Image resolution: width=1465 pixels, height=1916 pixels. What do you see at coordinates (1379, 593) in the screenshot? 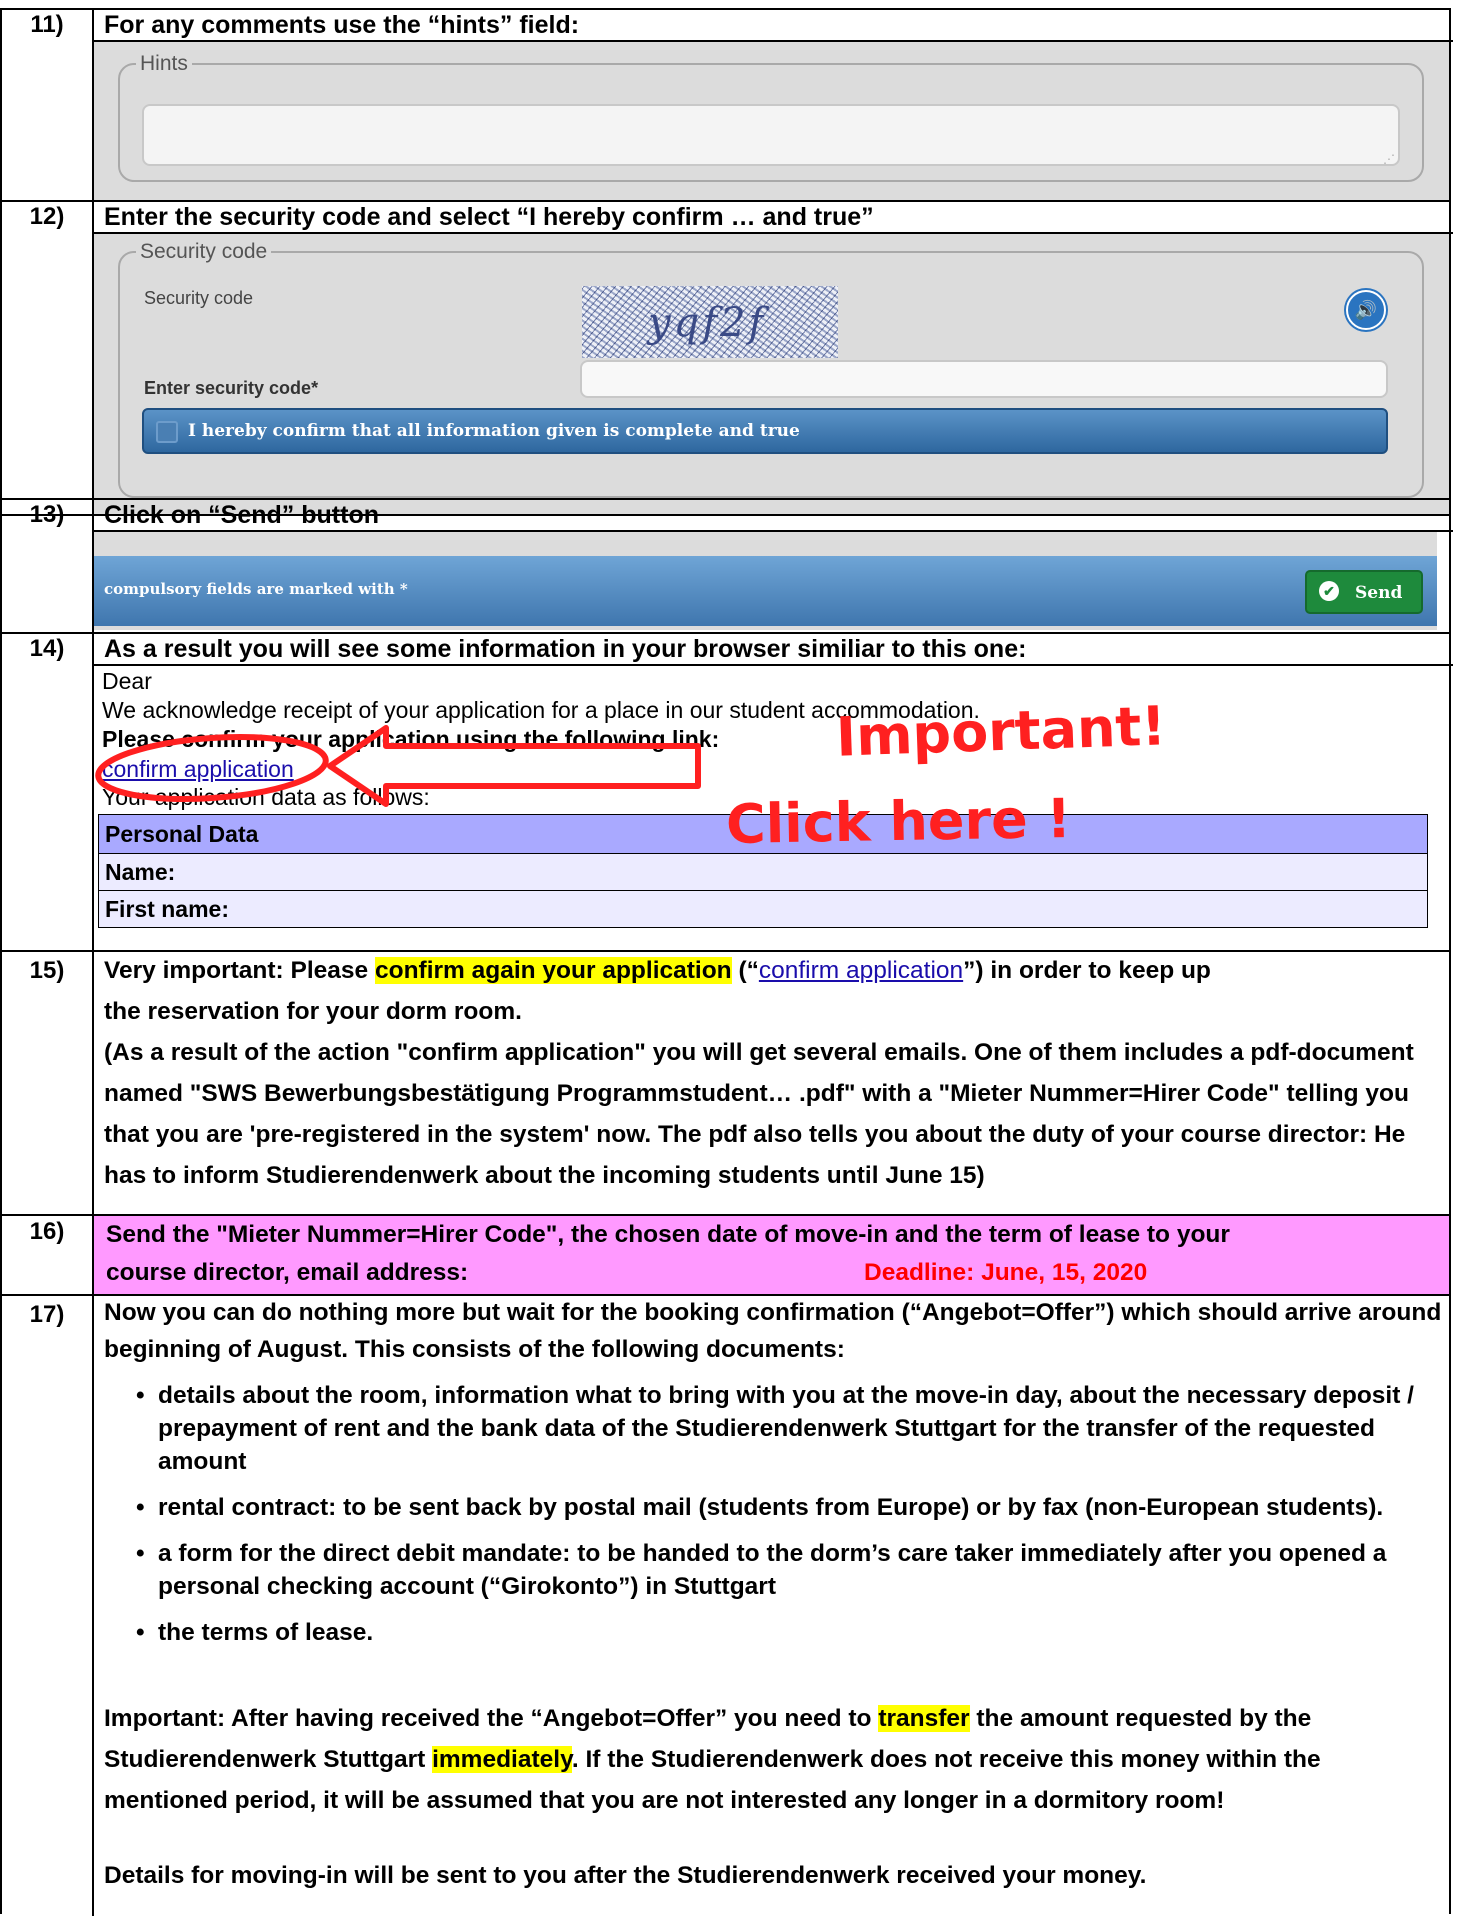
I see `send-label: Send` at bounding box center [1379, 593].